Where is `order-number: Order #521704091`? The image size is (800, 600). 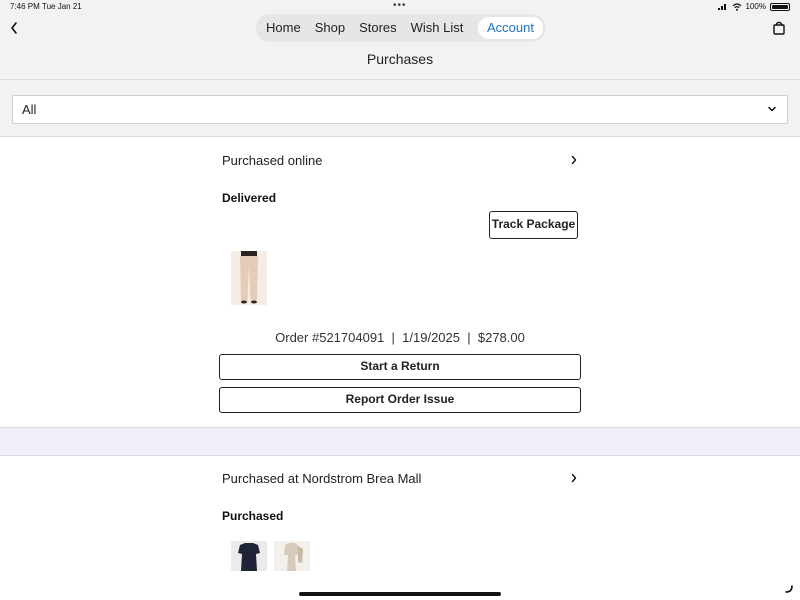
order-number: Order #521704091 is located at coordinates (330, 337).